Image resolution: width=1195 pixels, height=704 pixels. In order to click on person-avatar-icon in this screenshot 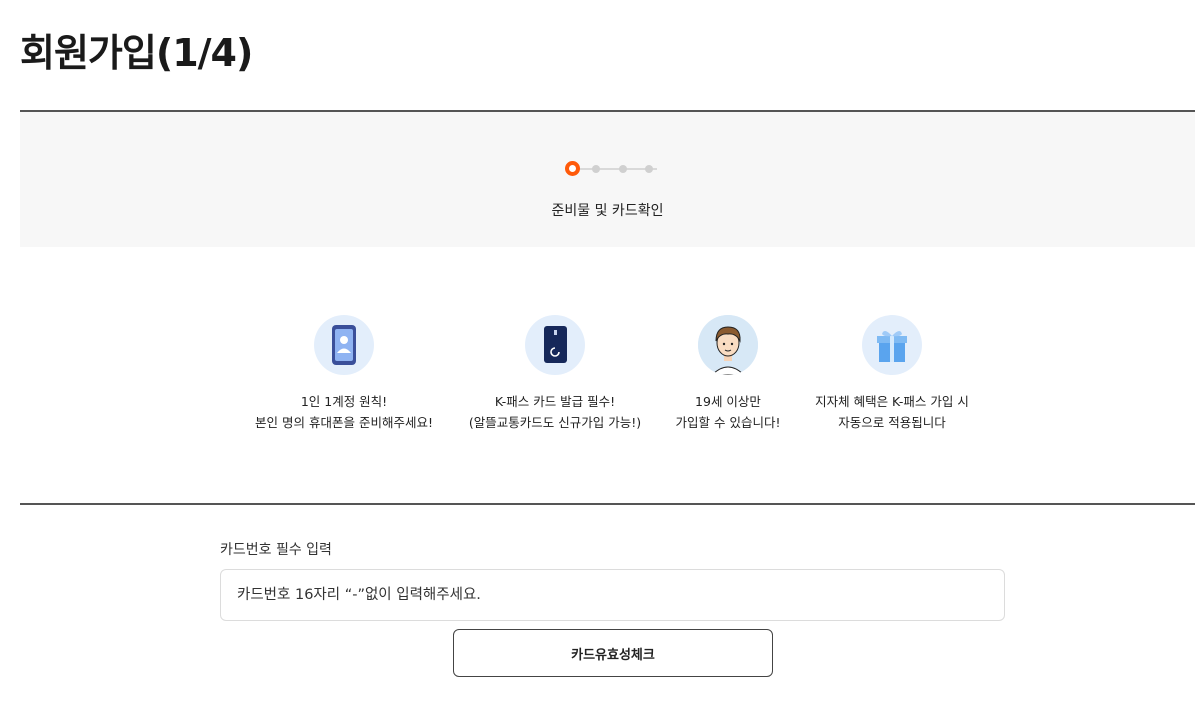, I will do `click(728, 345)`.